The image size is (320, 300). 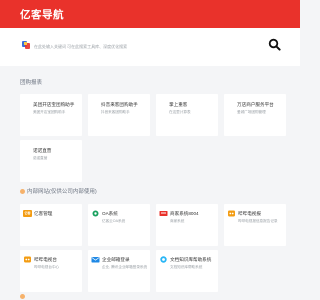 What do you see at coordinates (95, 213) in the screenshot?
I see `oa-icon` at bounding box center [95, 213].